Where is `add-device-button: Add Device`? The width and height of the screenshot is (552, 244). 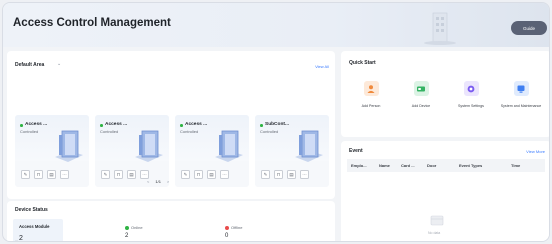
add-device-button: Add Device is located at coordinates (421, 95).